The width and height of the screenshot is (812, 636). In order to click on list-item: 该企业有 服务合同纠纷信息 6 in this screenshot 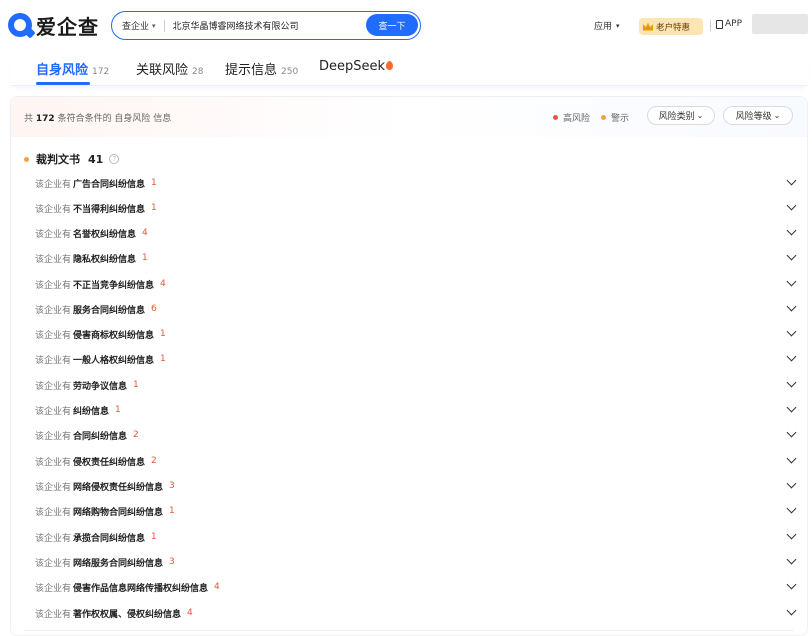, I will do `click(416, 309)`.